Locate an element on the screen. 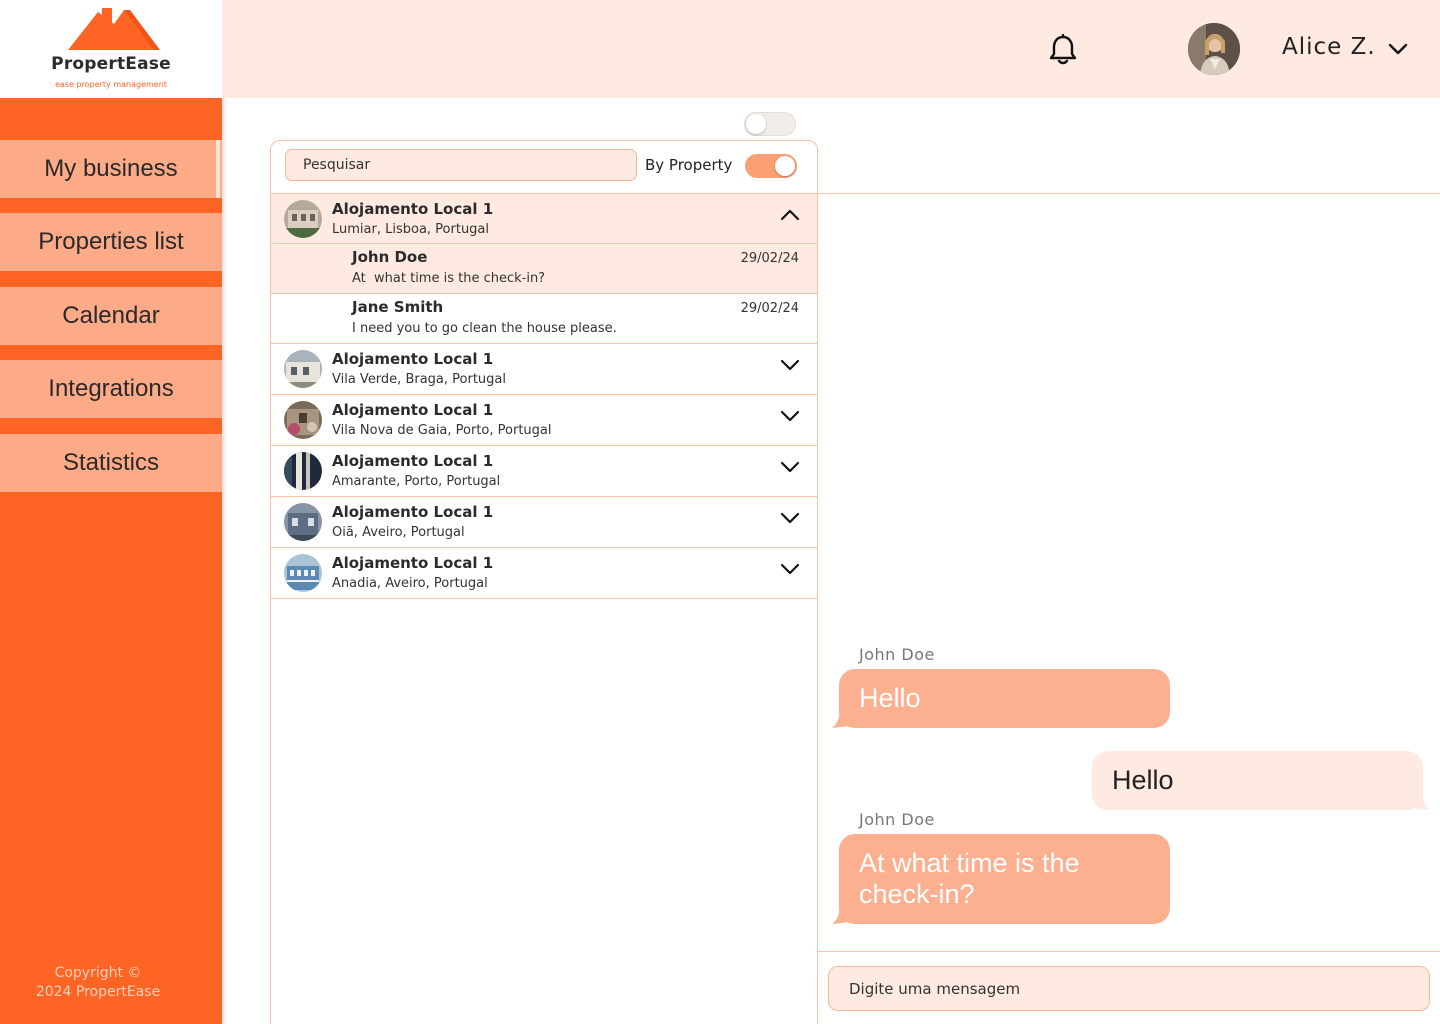  conversation-preview: At what time is the check-in? is located at coordinates (449, 278).